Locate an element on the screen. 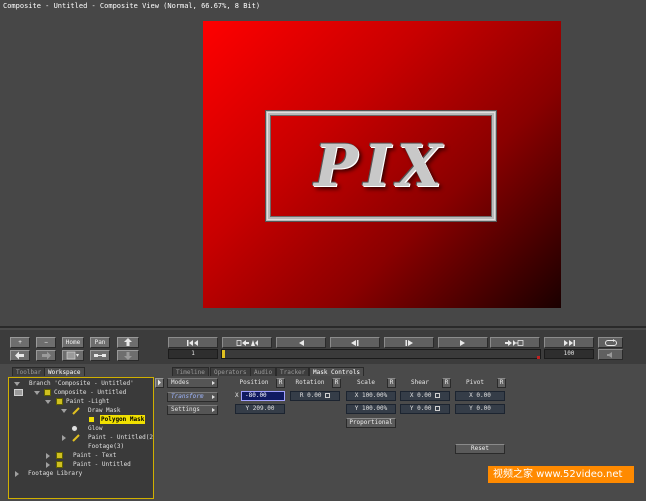  shear-reset-button: R is located at coordinates (446, 383).